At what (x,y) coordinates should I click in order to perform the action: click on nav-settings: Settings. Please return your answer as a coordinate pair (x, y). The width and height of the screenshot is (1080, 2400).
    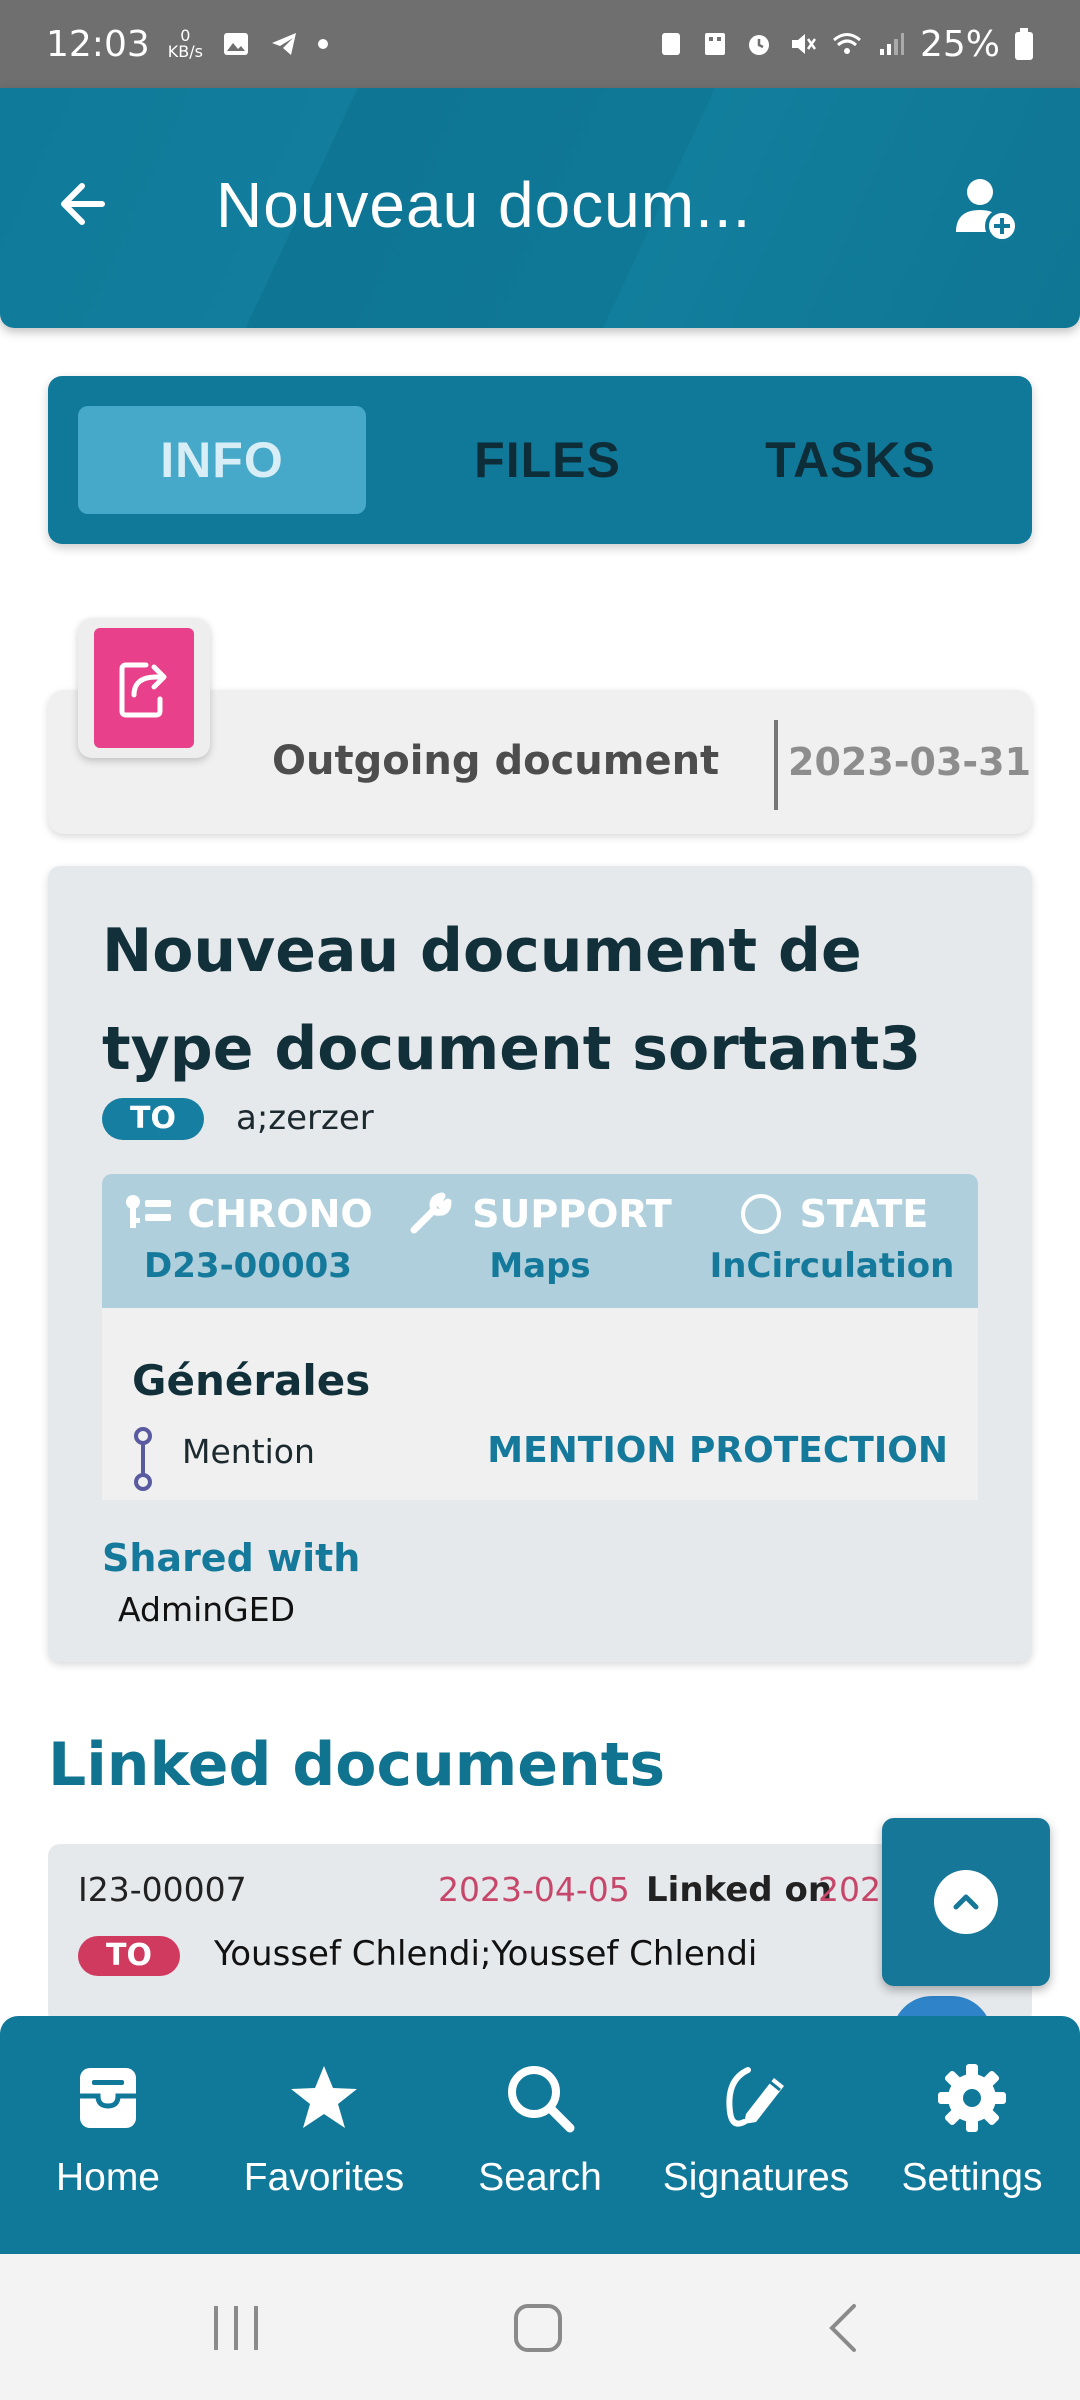
    Looking at the image, I should click on (972, 2135).